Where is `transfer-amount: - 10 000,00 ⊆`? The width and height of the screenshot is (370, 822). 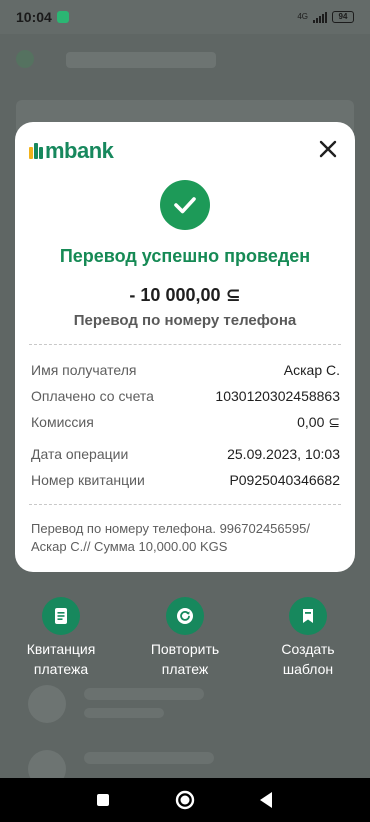
transfer-amount: - 10 000,00 ⊆ is located at coordinates (185, 295).